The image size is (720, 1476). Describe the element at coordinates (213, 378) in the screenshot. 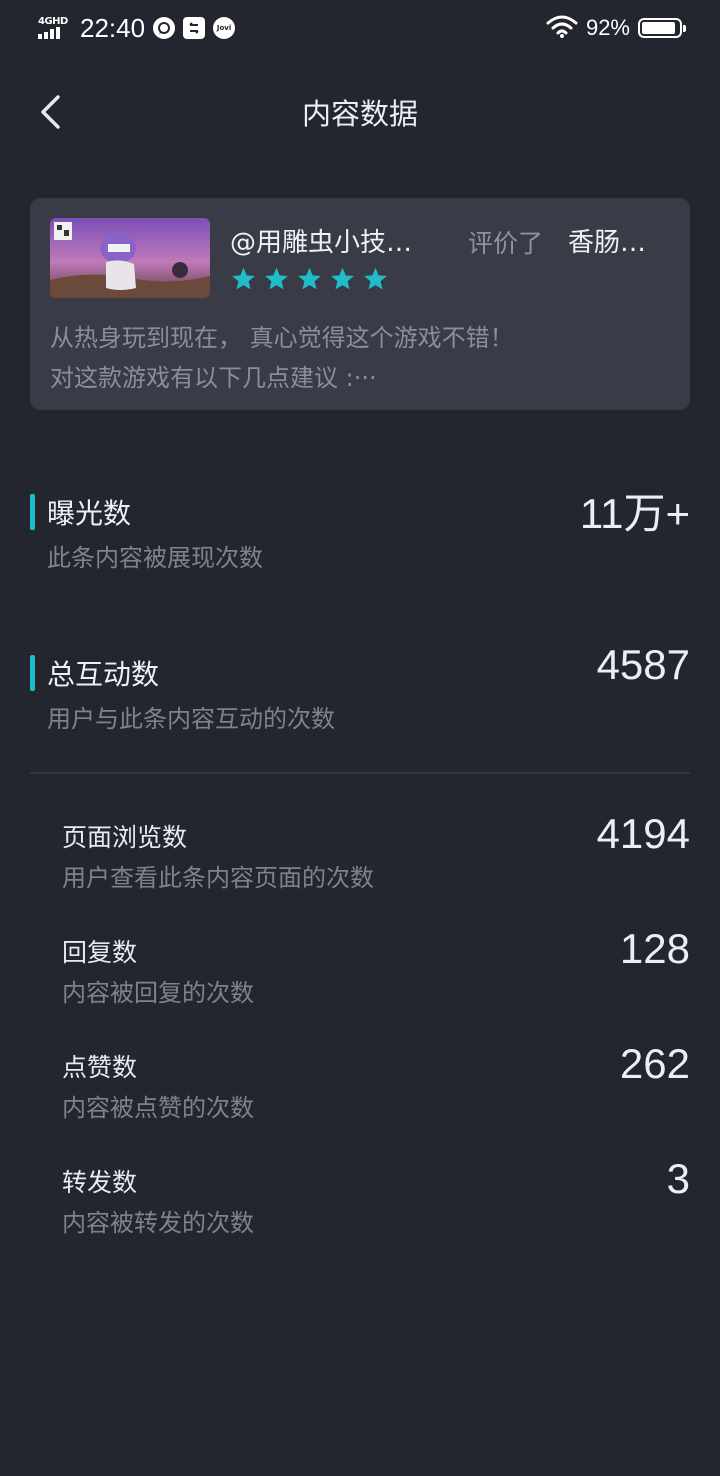

I see `review-text-line: 对这款游戏有以下几点建议 :···` at that location.